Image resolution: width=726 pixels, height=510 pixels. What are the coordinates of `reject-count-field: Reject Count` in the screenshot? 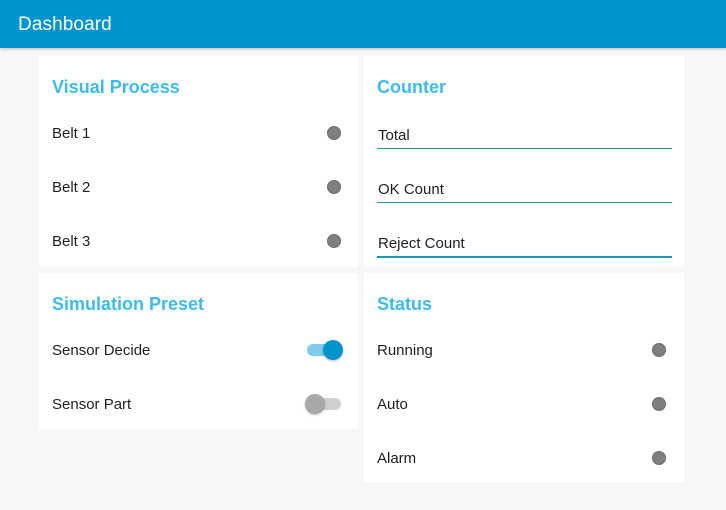 It's located at (524, 243).